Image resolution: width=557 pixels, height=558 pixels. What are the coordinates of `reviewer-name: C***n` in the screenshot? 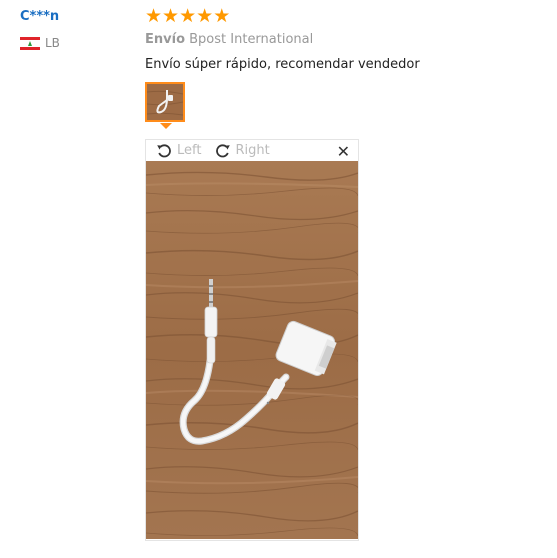 It's located at (40, 16).